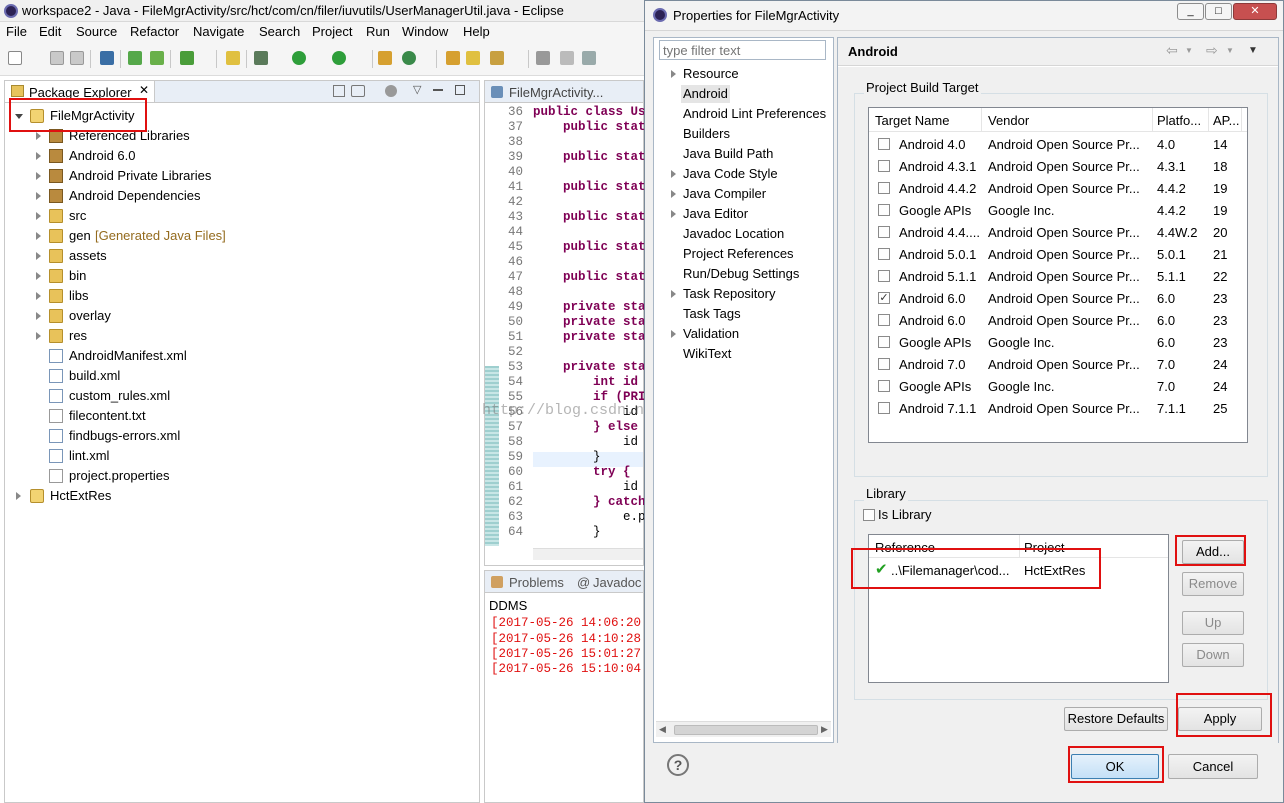 The image size is (1284, 803). I want to click on save-all-icon, so click(77, 58).